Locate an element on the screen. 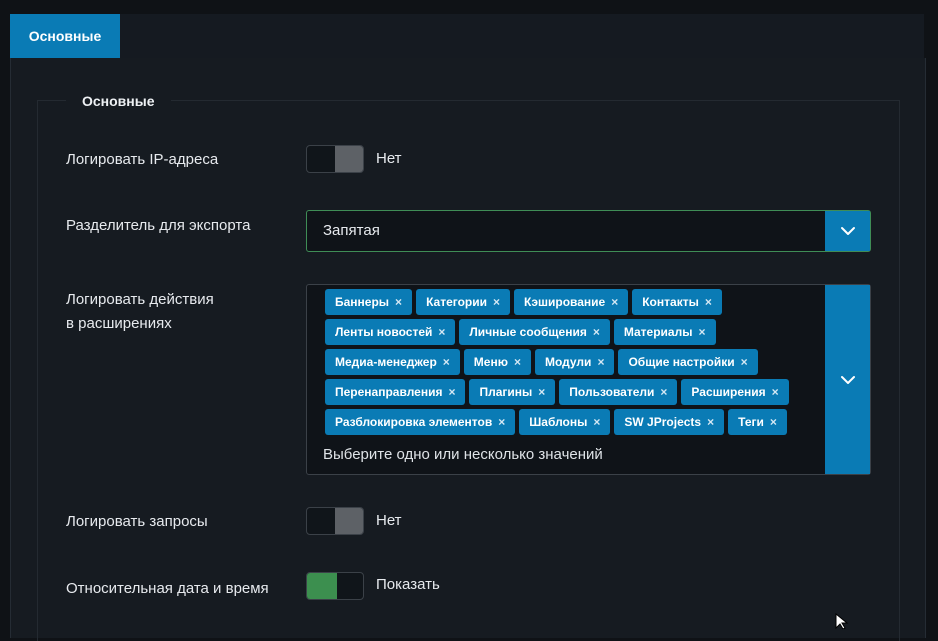 Image resolution: width=938 pixels, height=641 pixels. separator-value: Запятая is located at coordinates (351, 230).